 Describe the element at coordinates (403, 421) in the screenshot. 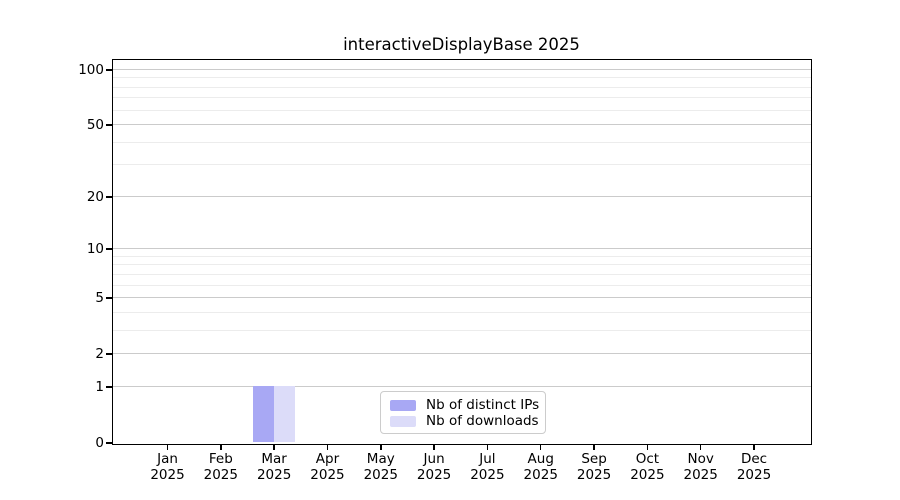

I see `legend-swatch-downloads-icon` at that location.